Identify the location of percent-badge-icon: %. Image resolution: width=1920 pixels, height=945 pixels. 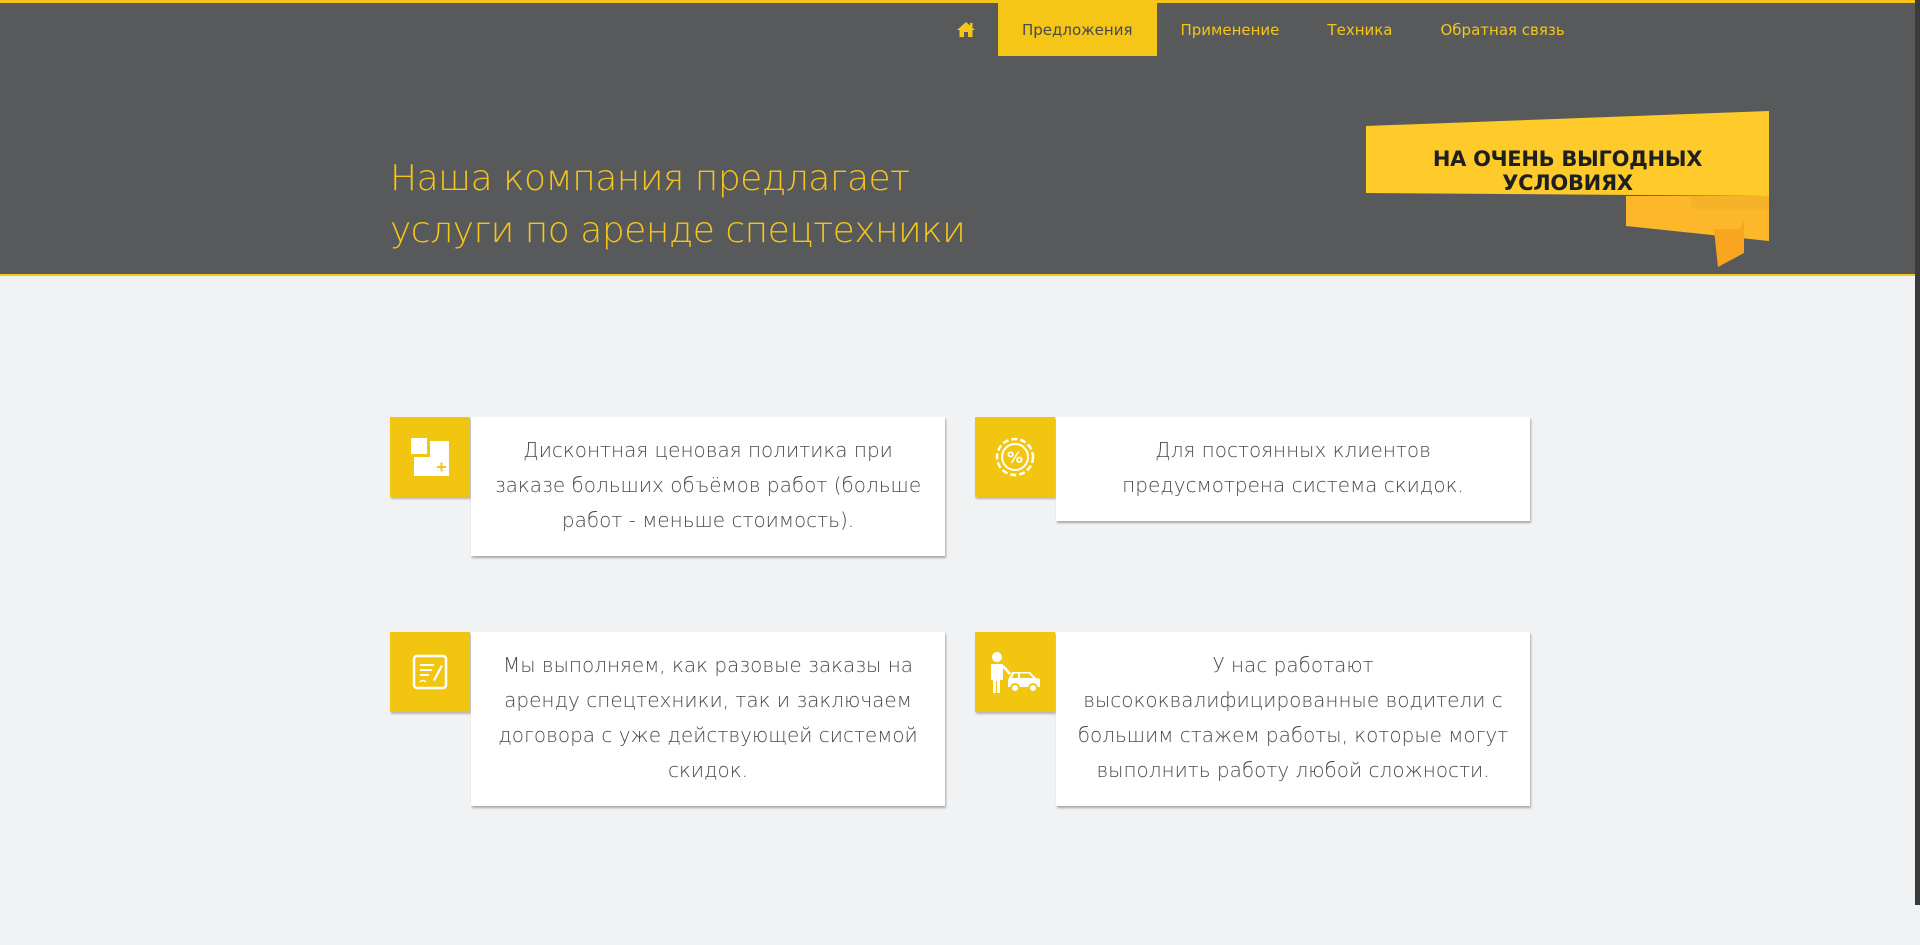
(1015, 457).